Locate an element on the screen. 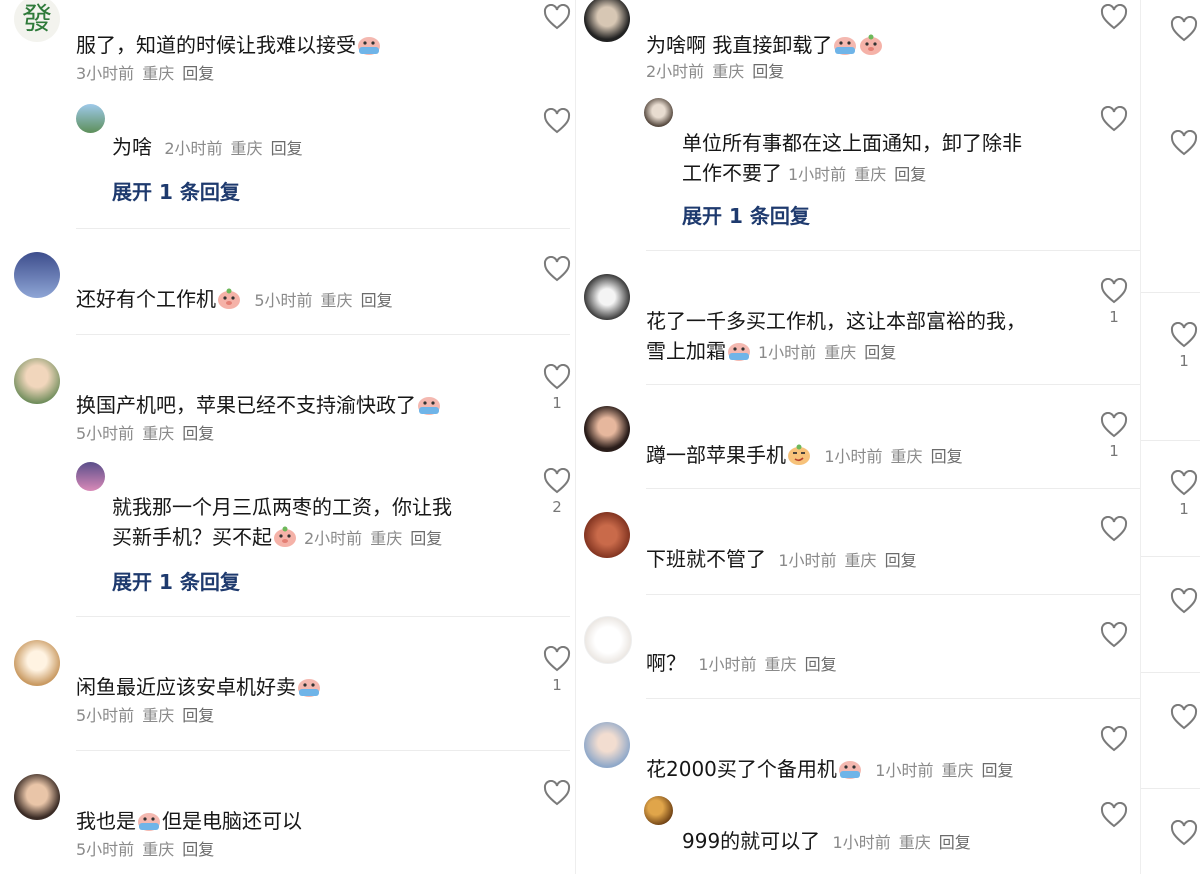 The height and width of the screenshot is (874, 1200). fa-character-avatar: 發 is located at coordinates (37, 19).